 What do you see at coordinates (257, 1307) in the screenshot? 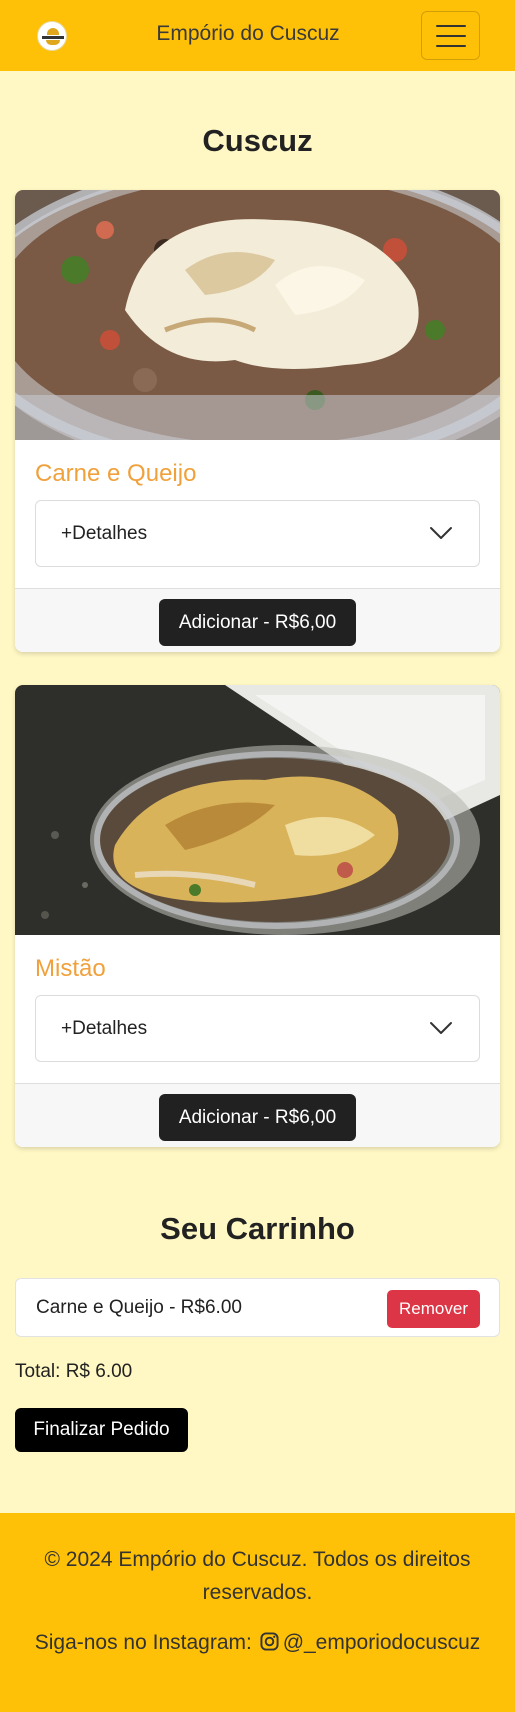
I see `cart-item: Carne e Queijo - R$6.00 Remover` at bounding box center [257, 1307].